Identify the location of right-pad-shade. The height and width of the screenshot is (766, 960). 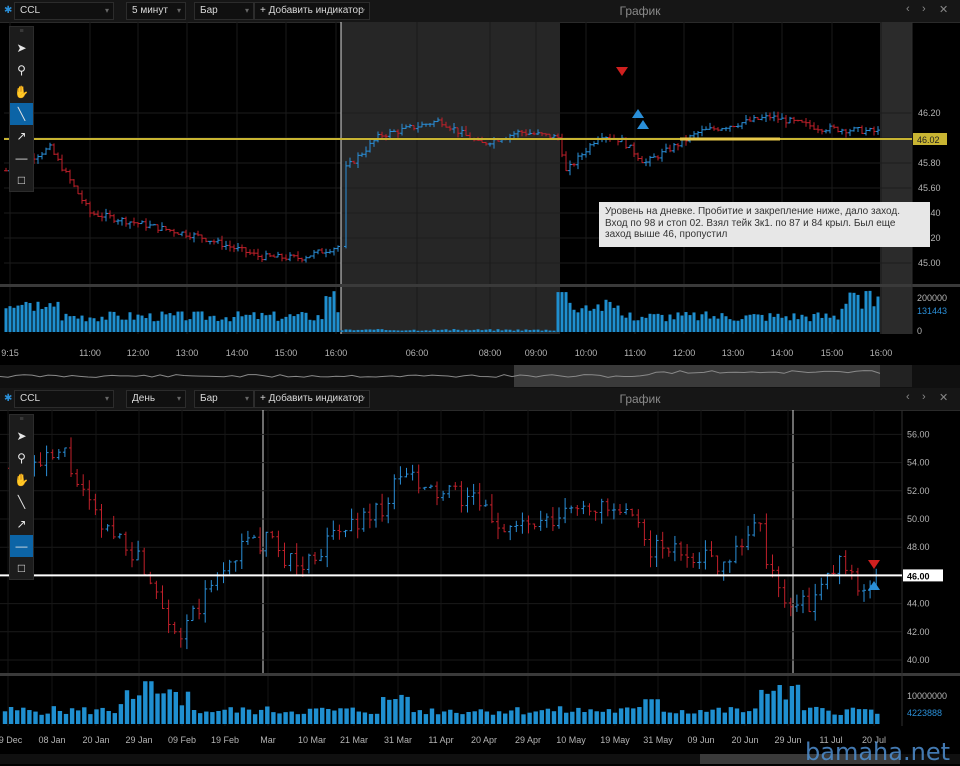
(896, 178).